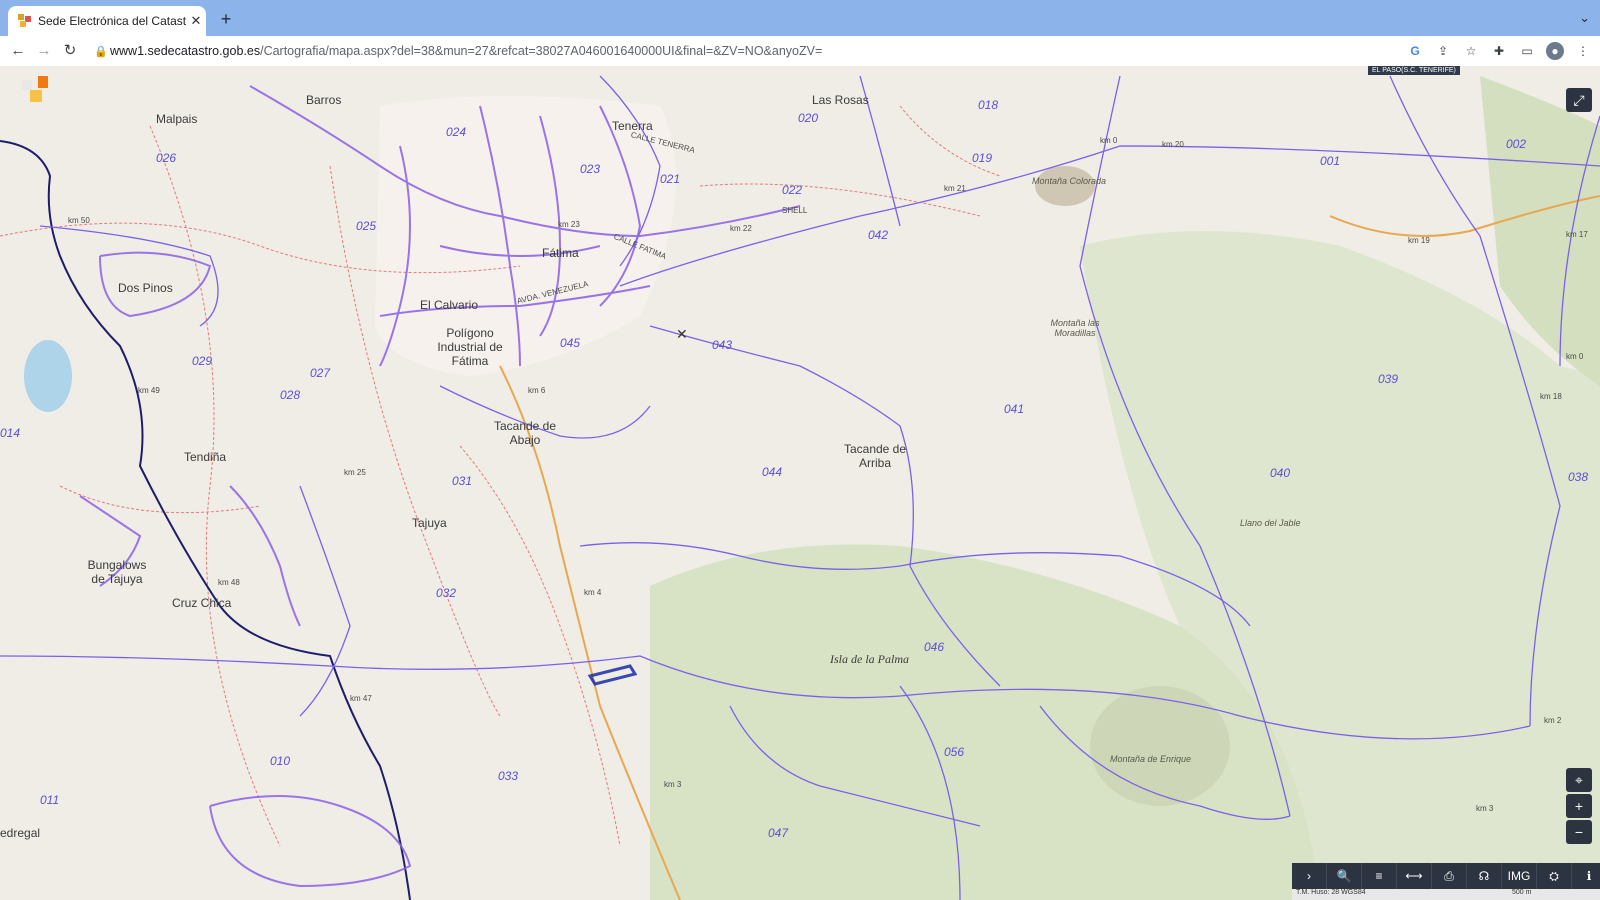 This screenshot has width=1600, height=900. I want to click on tab-search-chevron-icon: ⌄, so click(1584, 18).